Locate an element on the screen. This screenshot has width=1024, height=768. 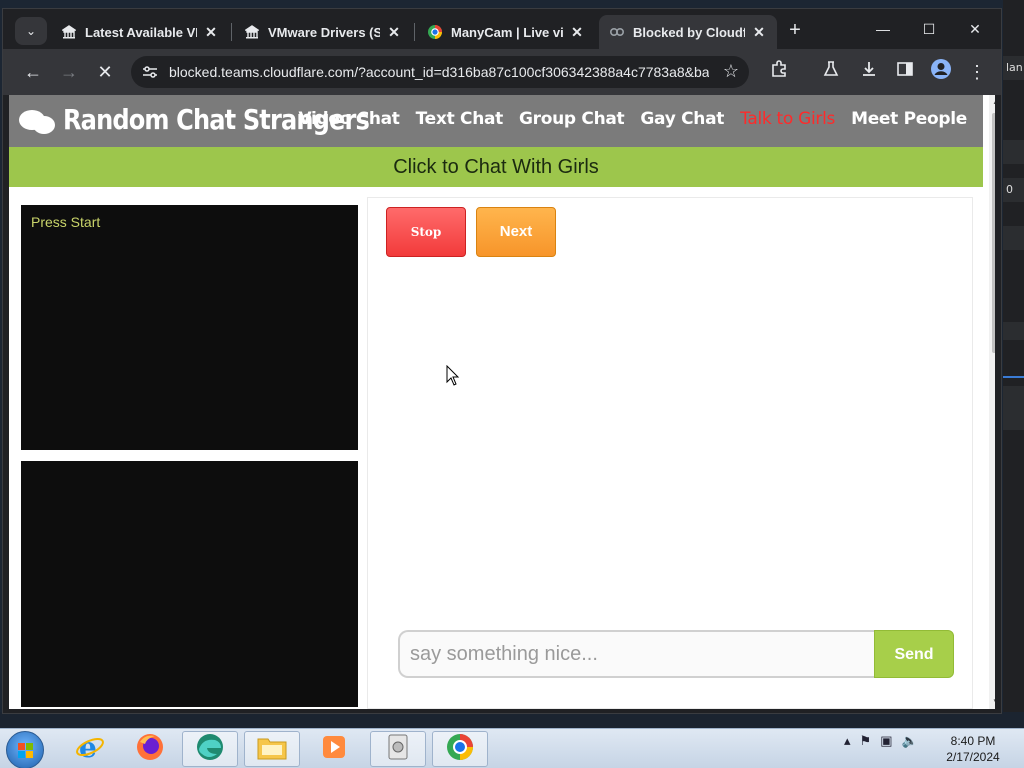
stop-button: Stop is located at coordinates (426, 232).